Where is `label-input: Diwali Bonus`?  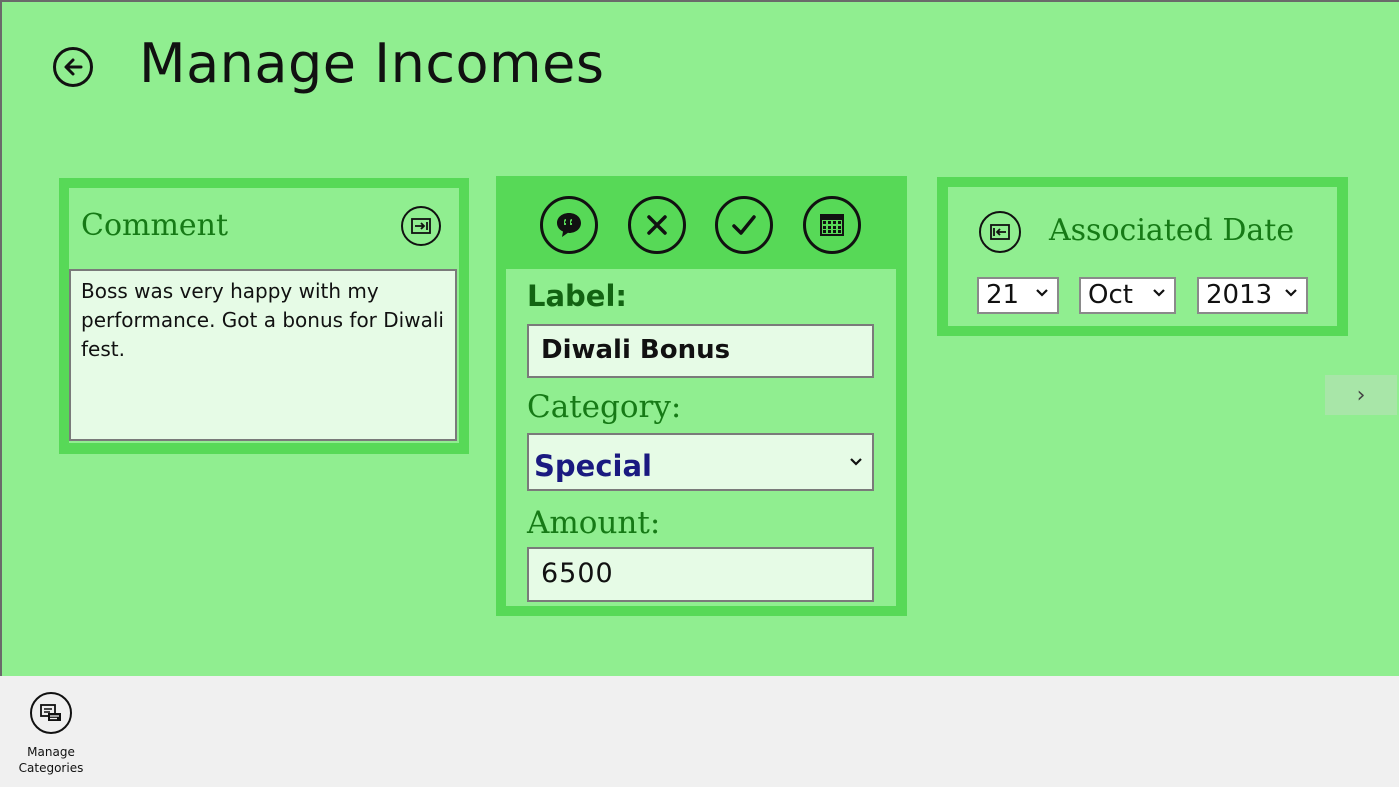
label-input: Diwali Bonus is located at coordinates (700, 351).